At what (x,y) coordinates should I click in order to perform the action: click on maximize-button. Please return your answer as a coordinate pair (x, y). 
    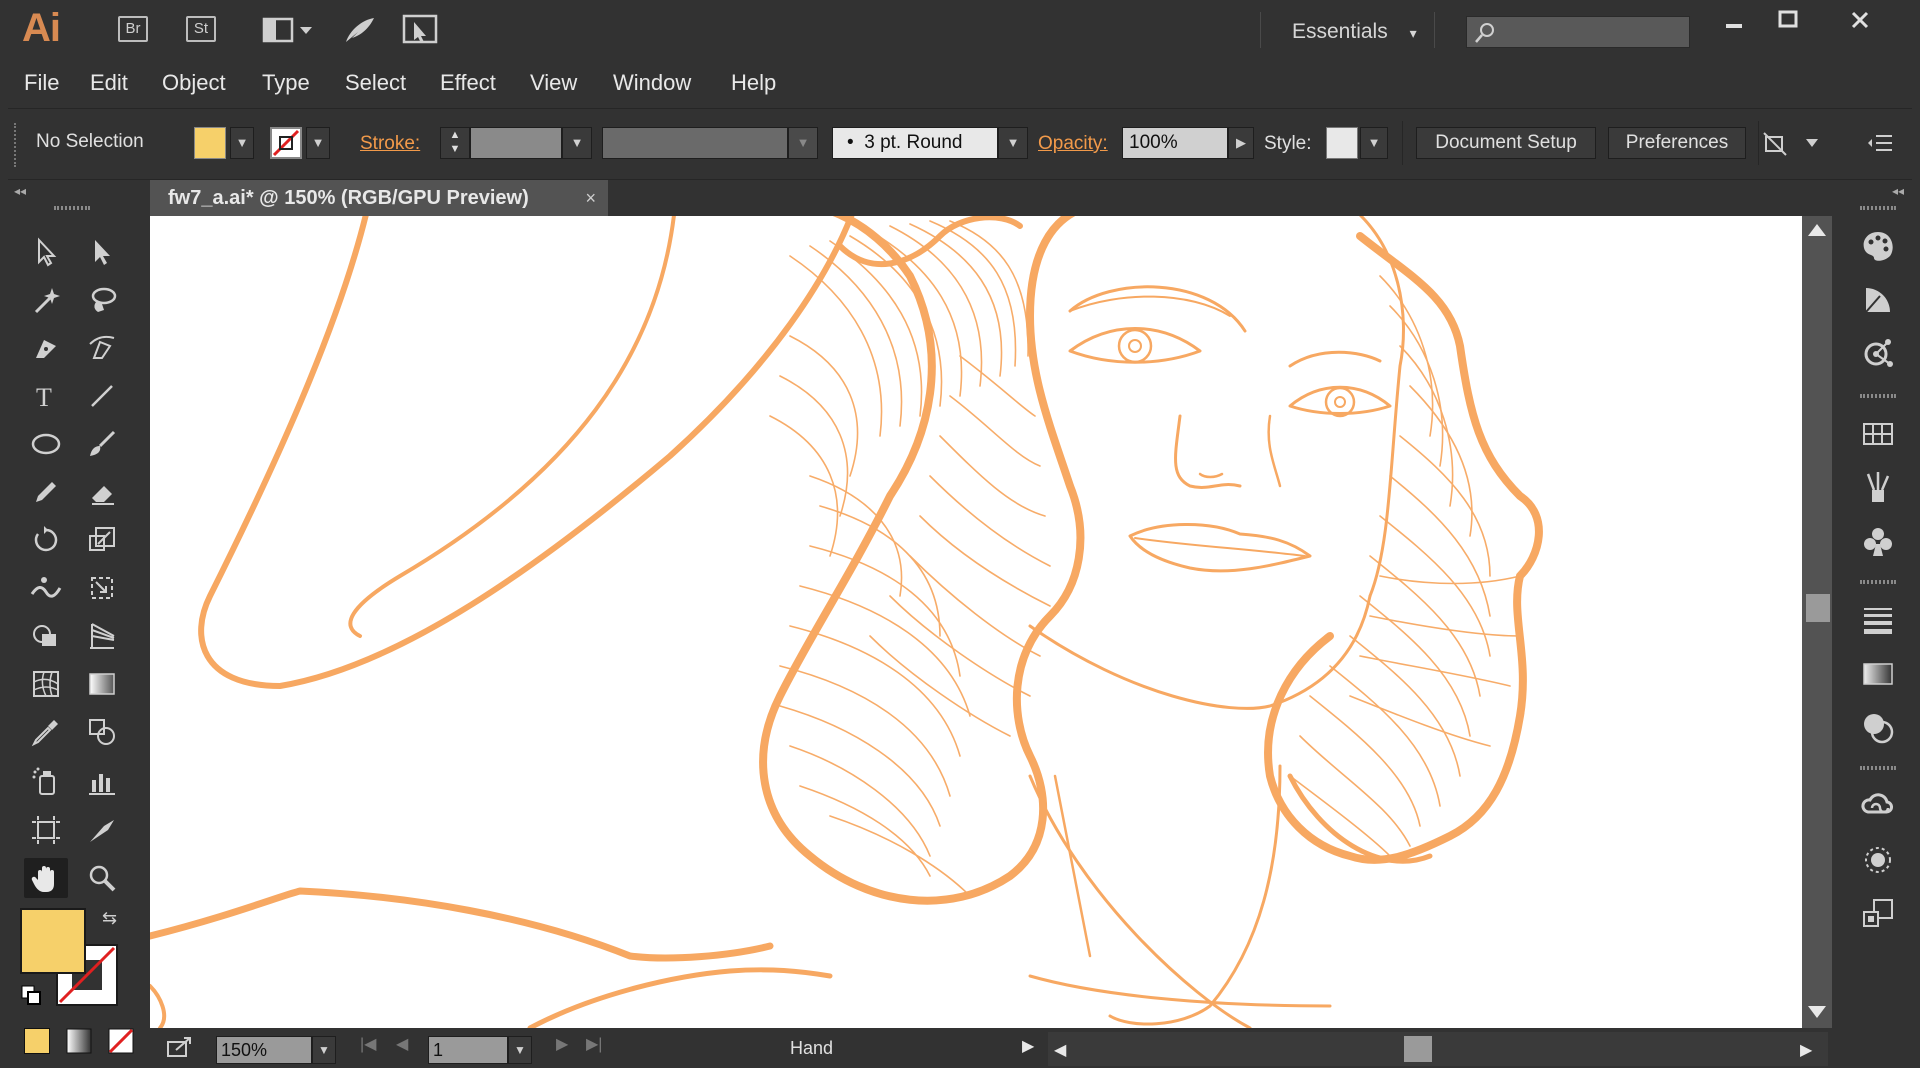
    Looking at the image, I should click on (1788, 21).